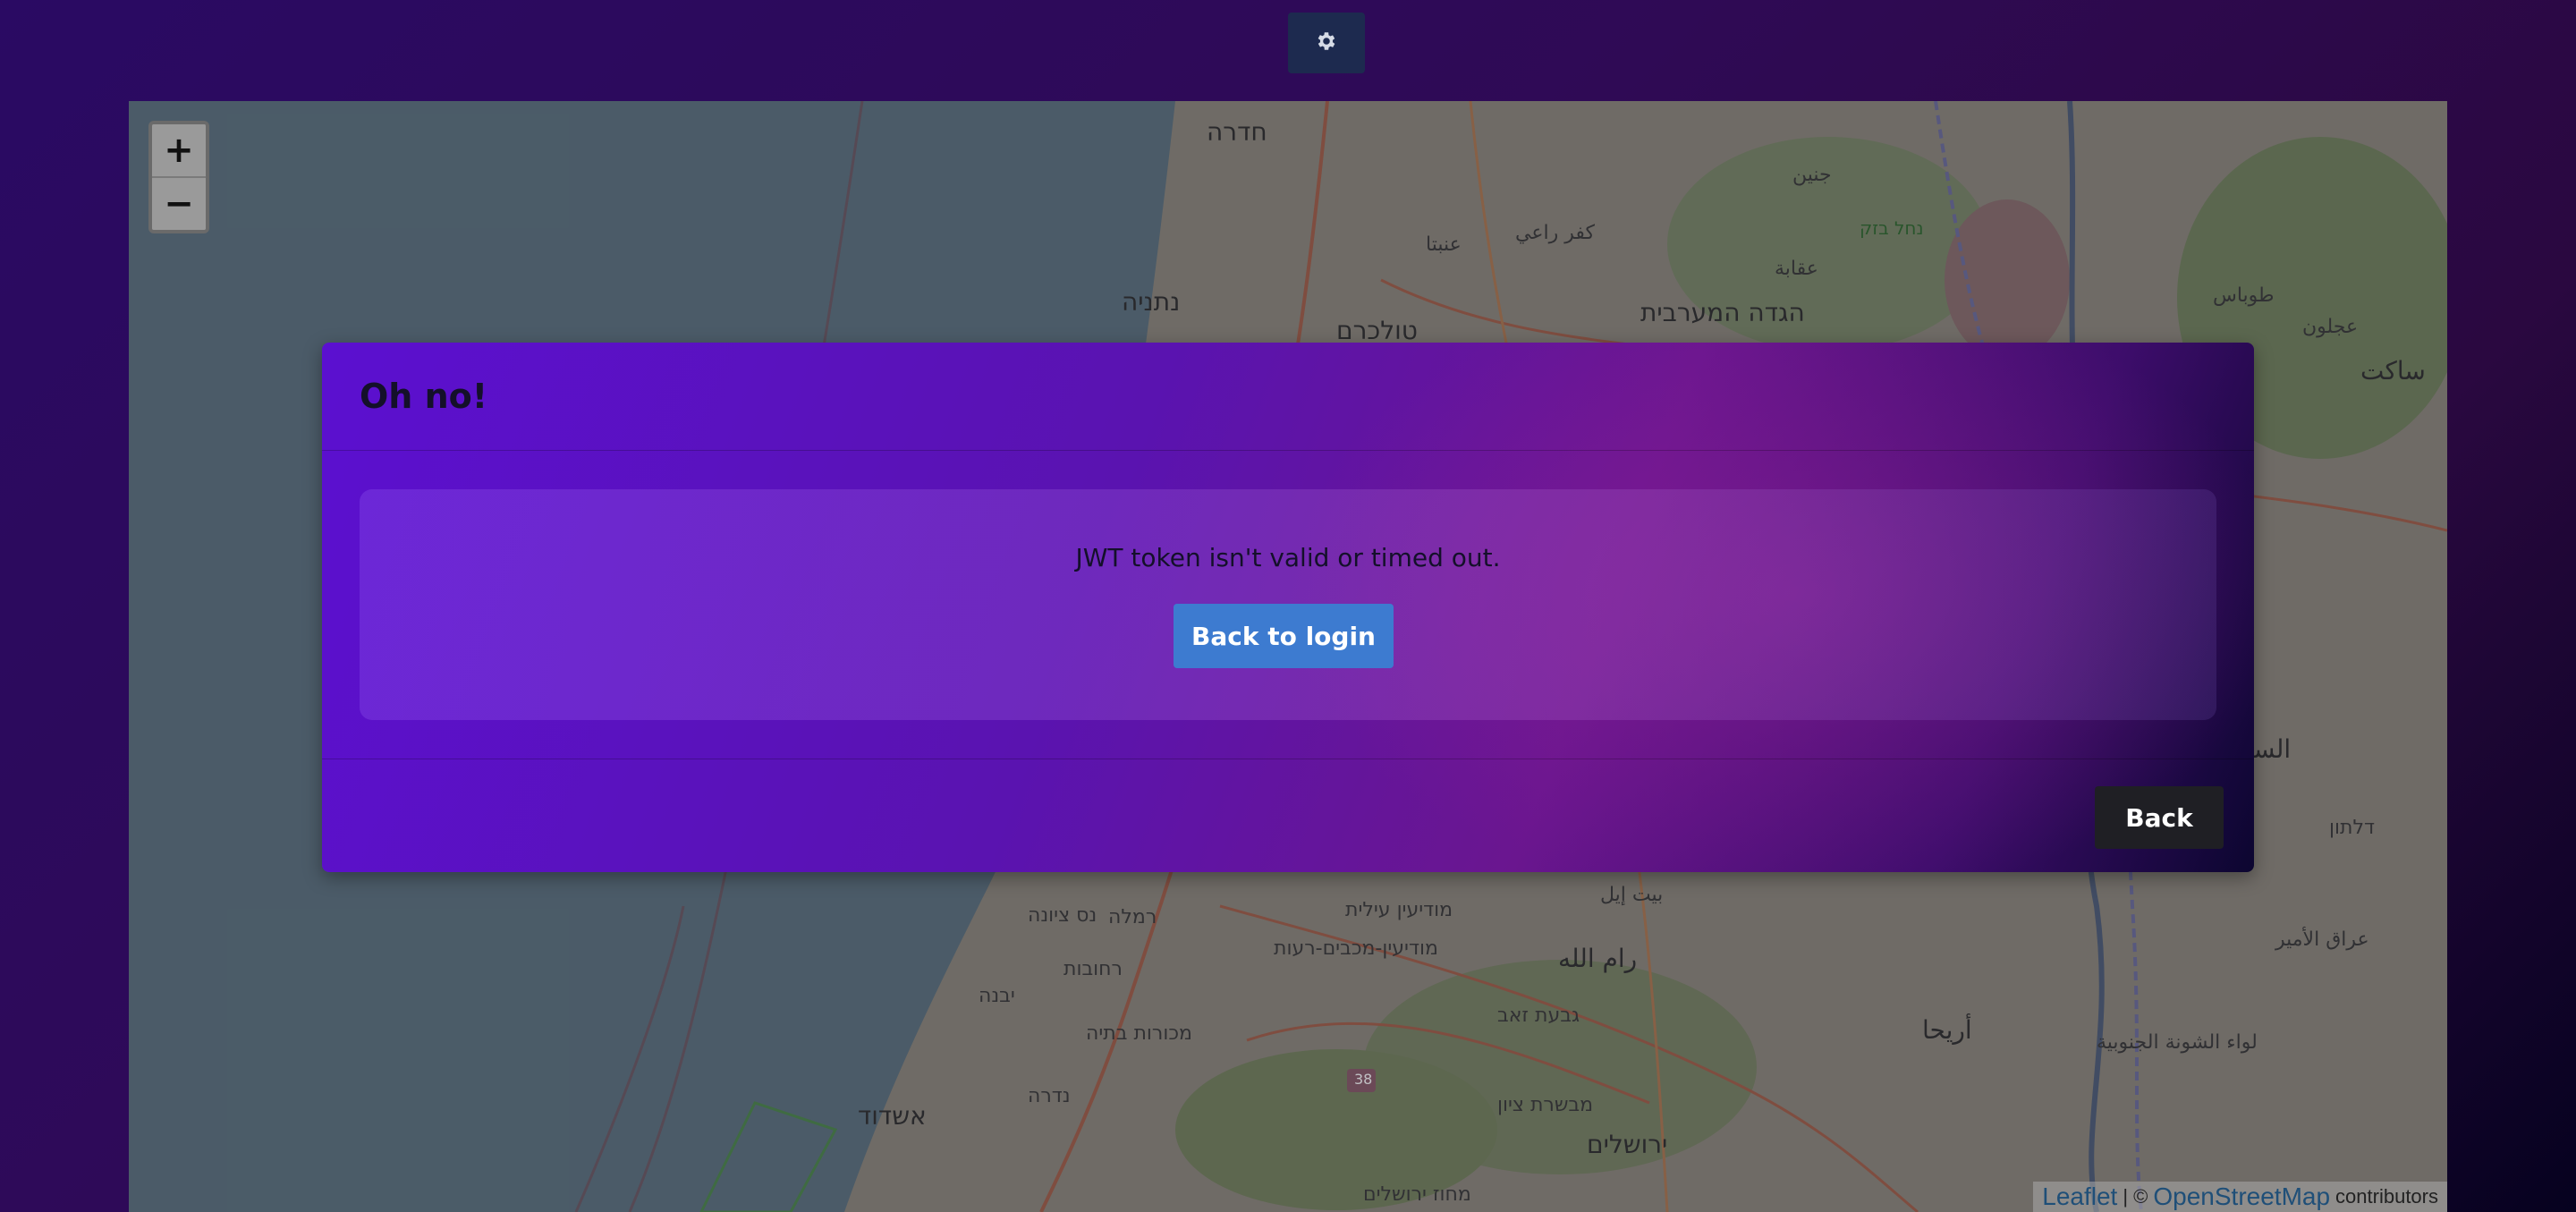 The height and width of the screenshot is (1212, 2576). Describe the element at coordinates (2159, 817) in the screenshot. I see `back-button: Back` at that location.